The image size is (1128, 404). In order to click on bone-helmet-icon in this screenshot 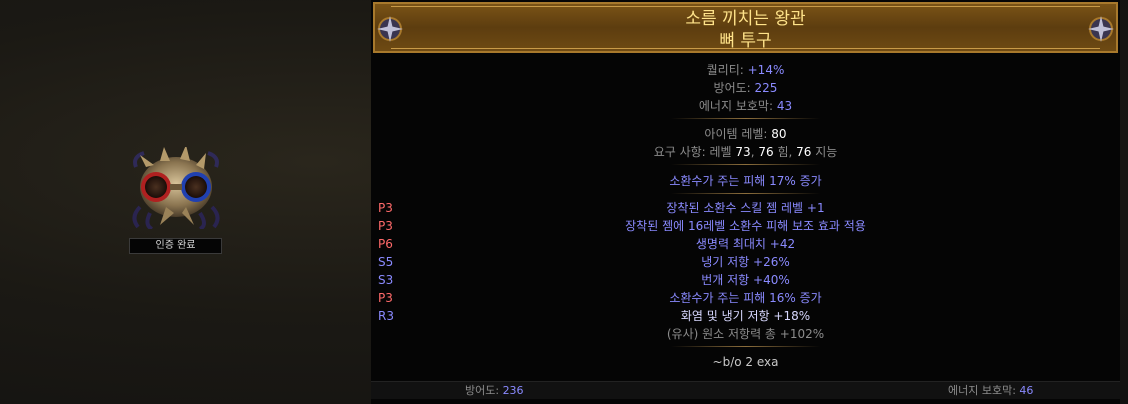, I will do `click(176, 188)`.